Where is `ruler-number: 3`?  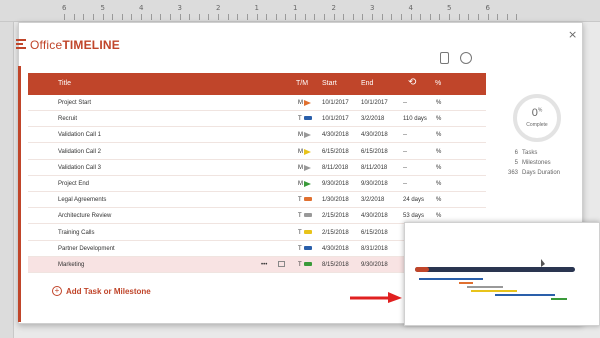 ruler-number: 3 is located at coordinates (372, 8).